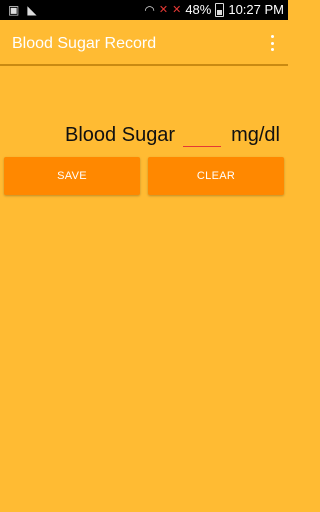 Image resolution: width=320 pixels, height=512 pixels. Describe the element at coordinates (220, 10) in the screenshot. I see `battery-icon` at that location.